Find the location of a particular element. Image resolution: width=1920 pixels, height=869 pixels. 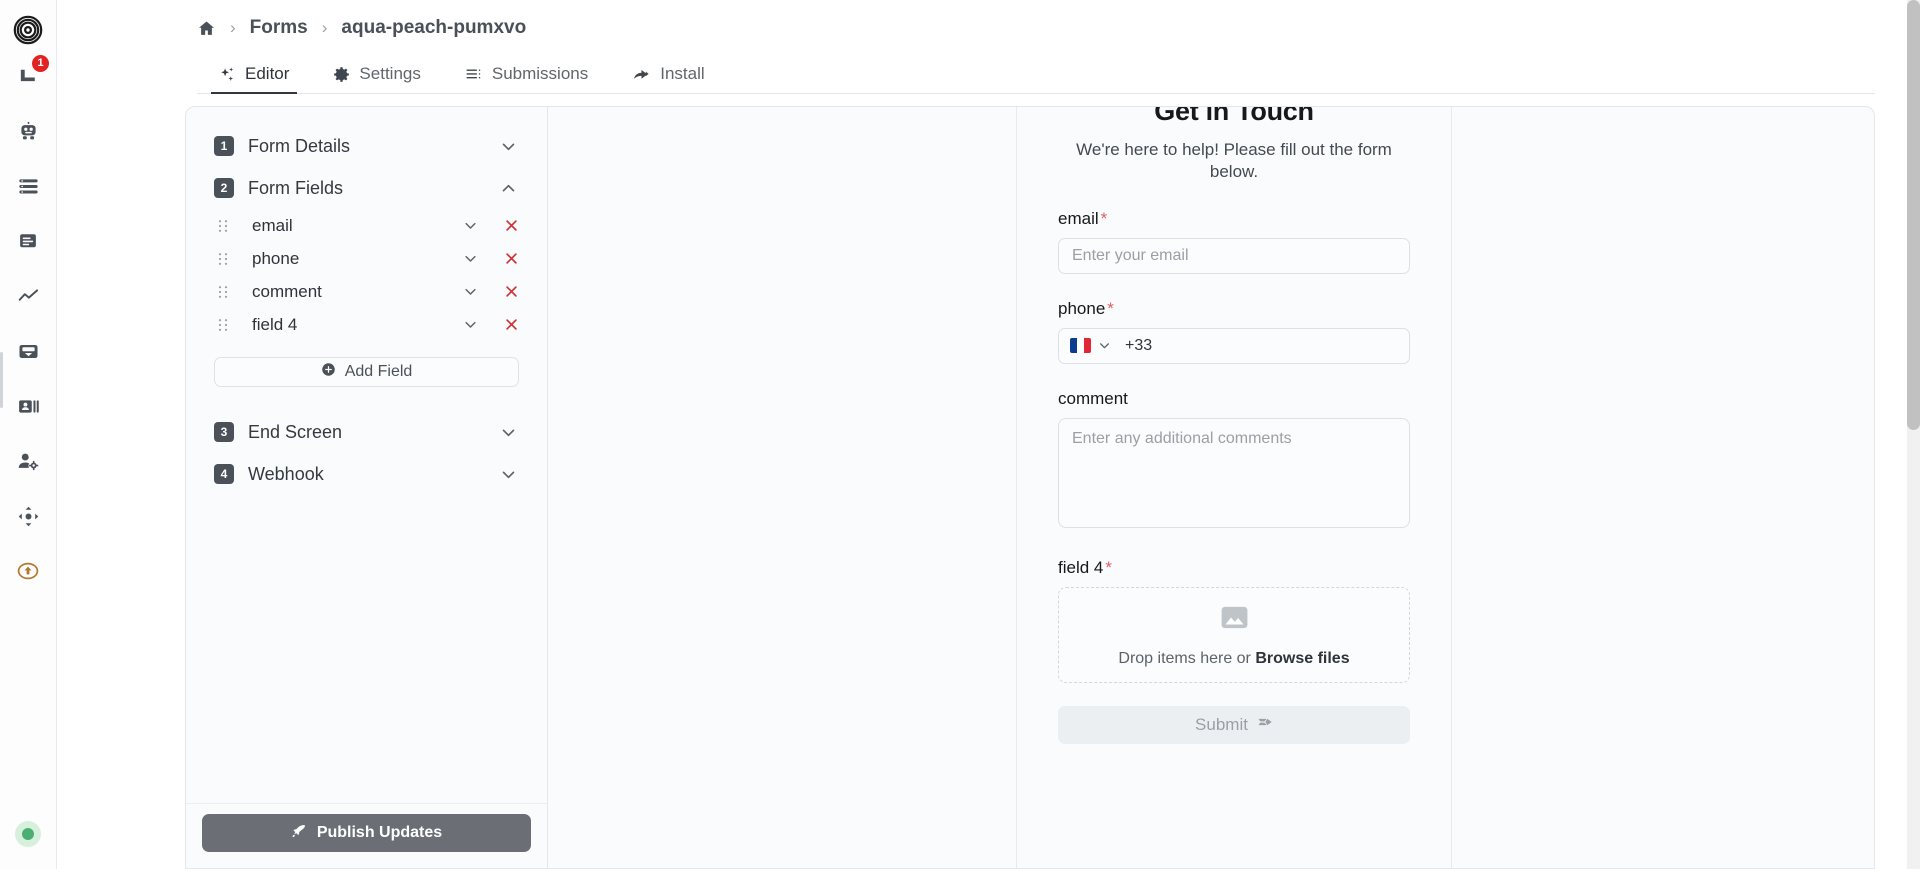

user-gear-icon is located at coordinates (28, 461).